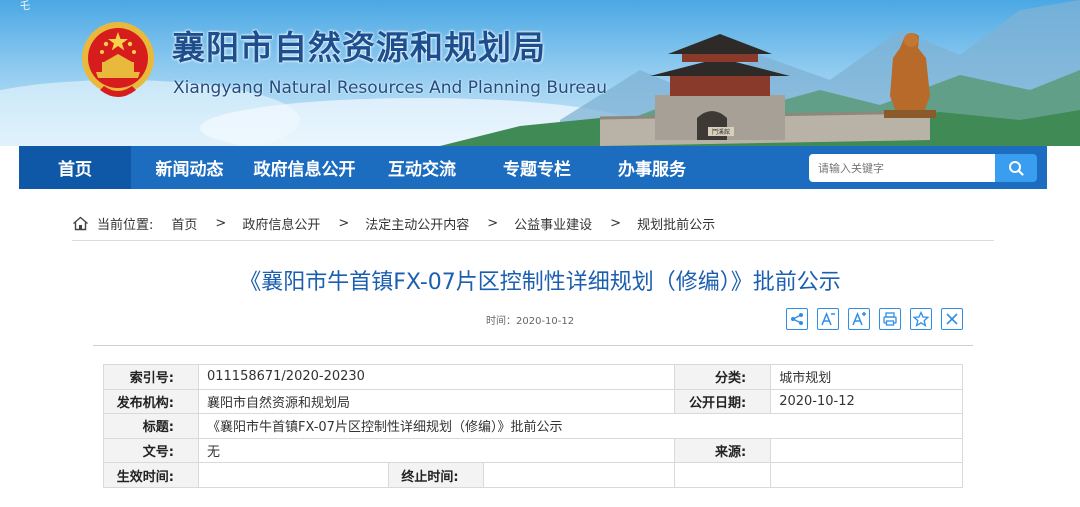 The image size is (1080, 507). I want to click on print-button, so click(890, 319).